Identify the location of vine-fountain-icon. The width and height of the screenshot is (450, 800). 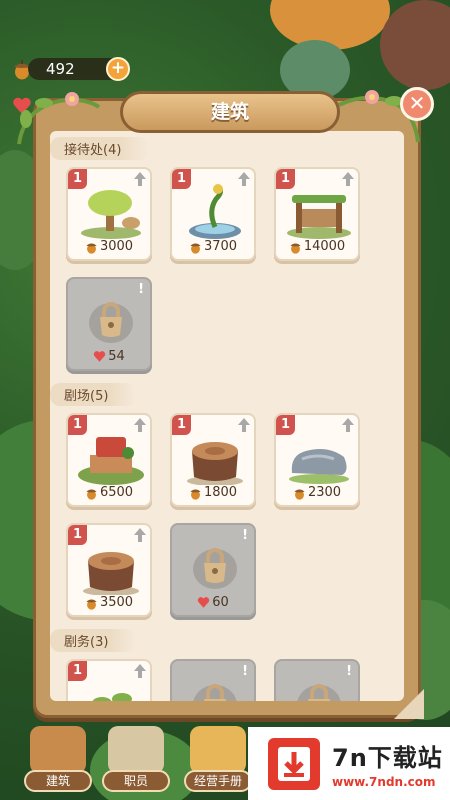
(215, 211).